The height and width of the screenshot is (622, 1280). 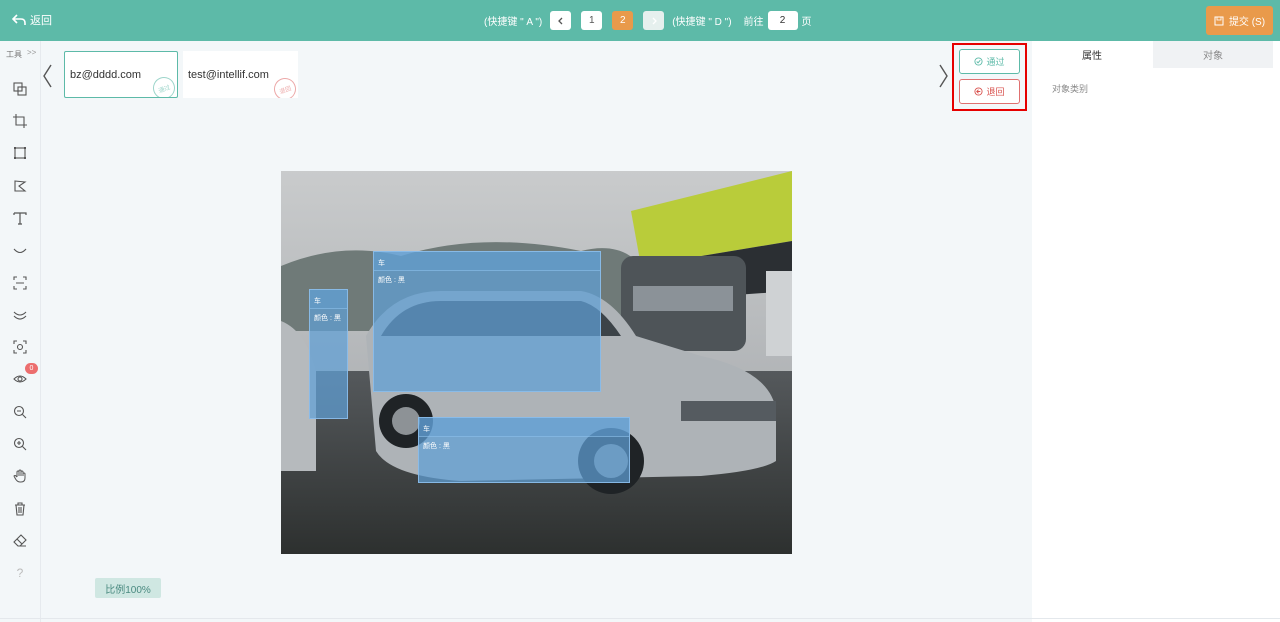 What do you see at coordinates (48, 76) in the screenshot?
I see `prev-item-arrow-icon` at bounding box center [48, 76].